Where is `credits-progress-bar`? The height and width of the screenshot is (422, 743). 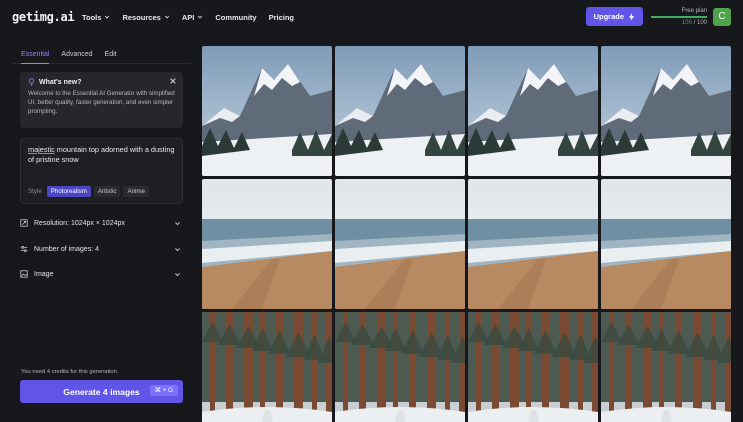 credits-progress-bar is located at coordinates (679, 16).